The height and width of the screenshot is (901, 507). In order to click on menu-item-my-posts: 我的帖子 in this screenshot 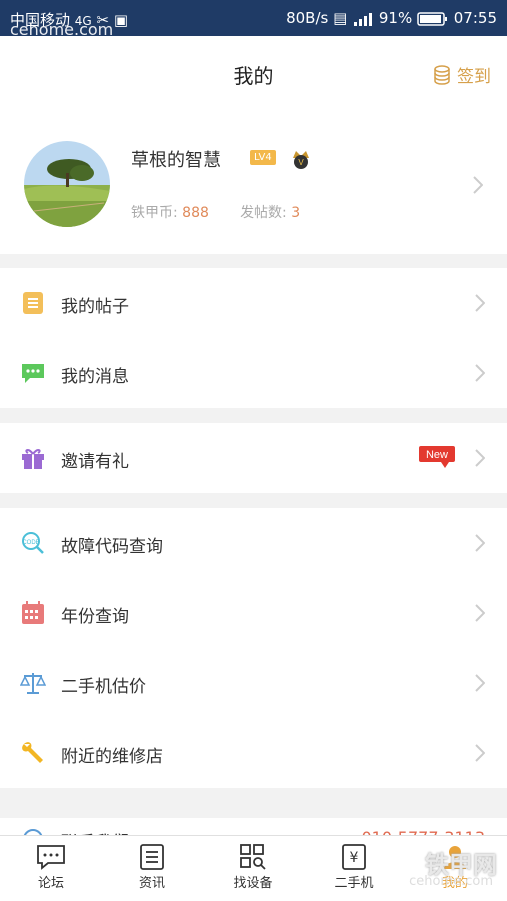, I will do `click(253, 303)`.